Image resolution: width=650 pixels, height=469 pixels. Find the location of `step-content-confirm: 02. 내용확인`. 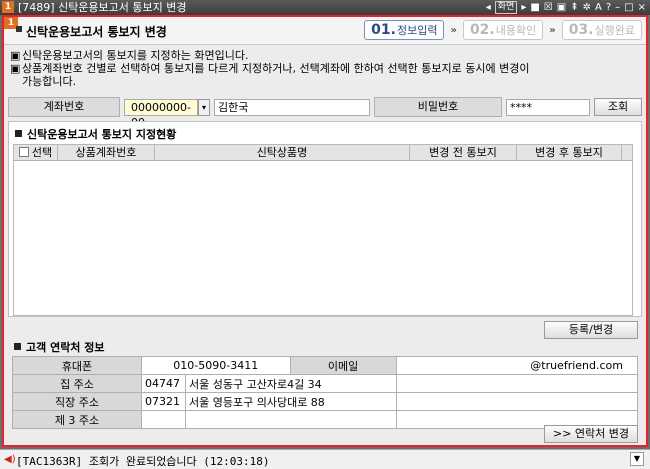

step-content-confirm: 02. 내용확인 is located at coordinates (503, 30).